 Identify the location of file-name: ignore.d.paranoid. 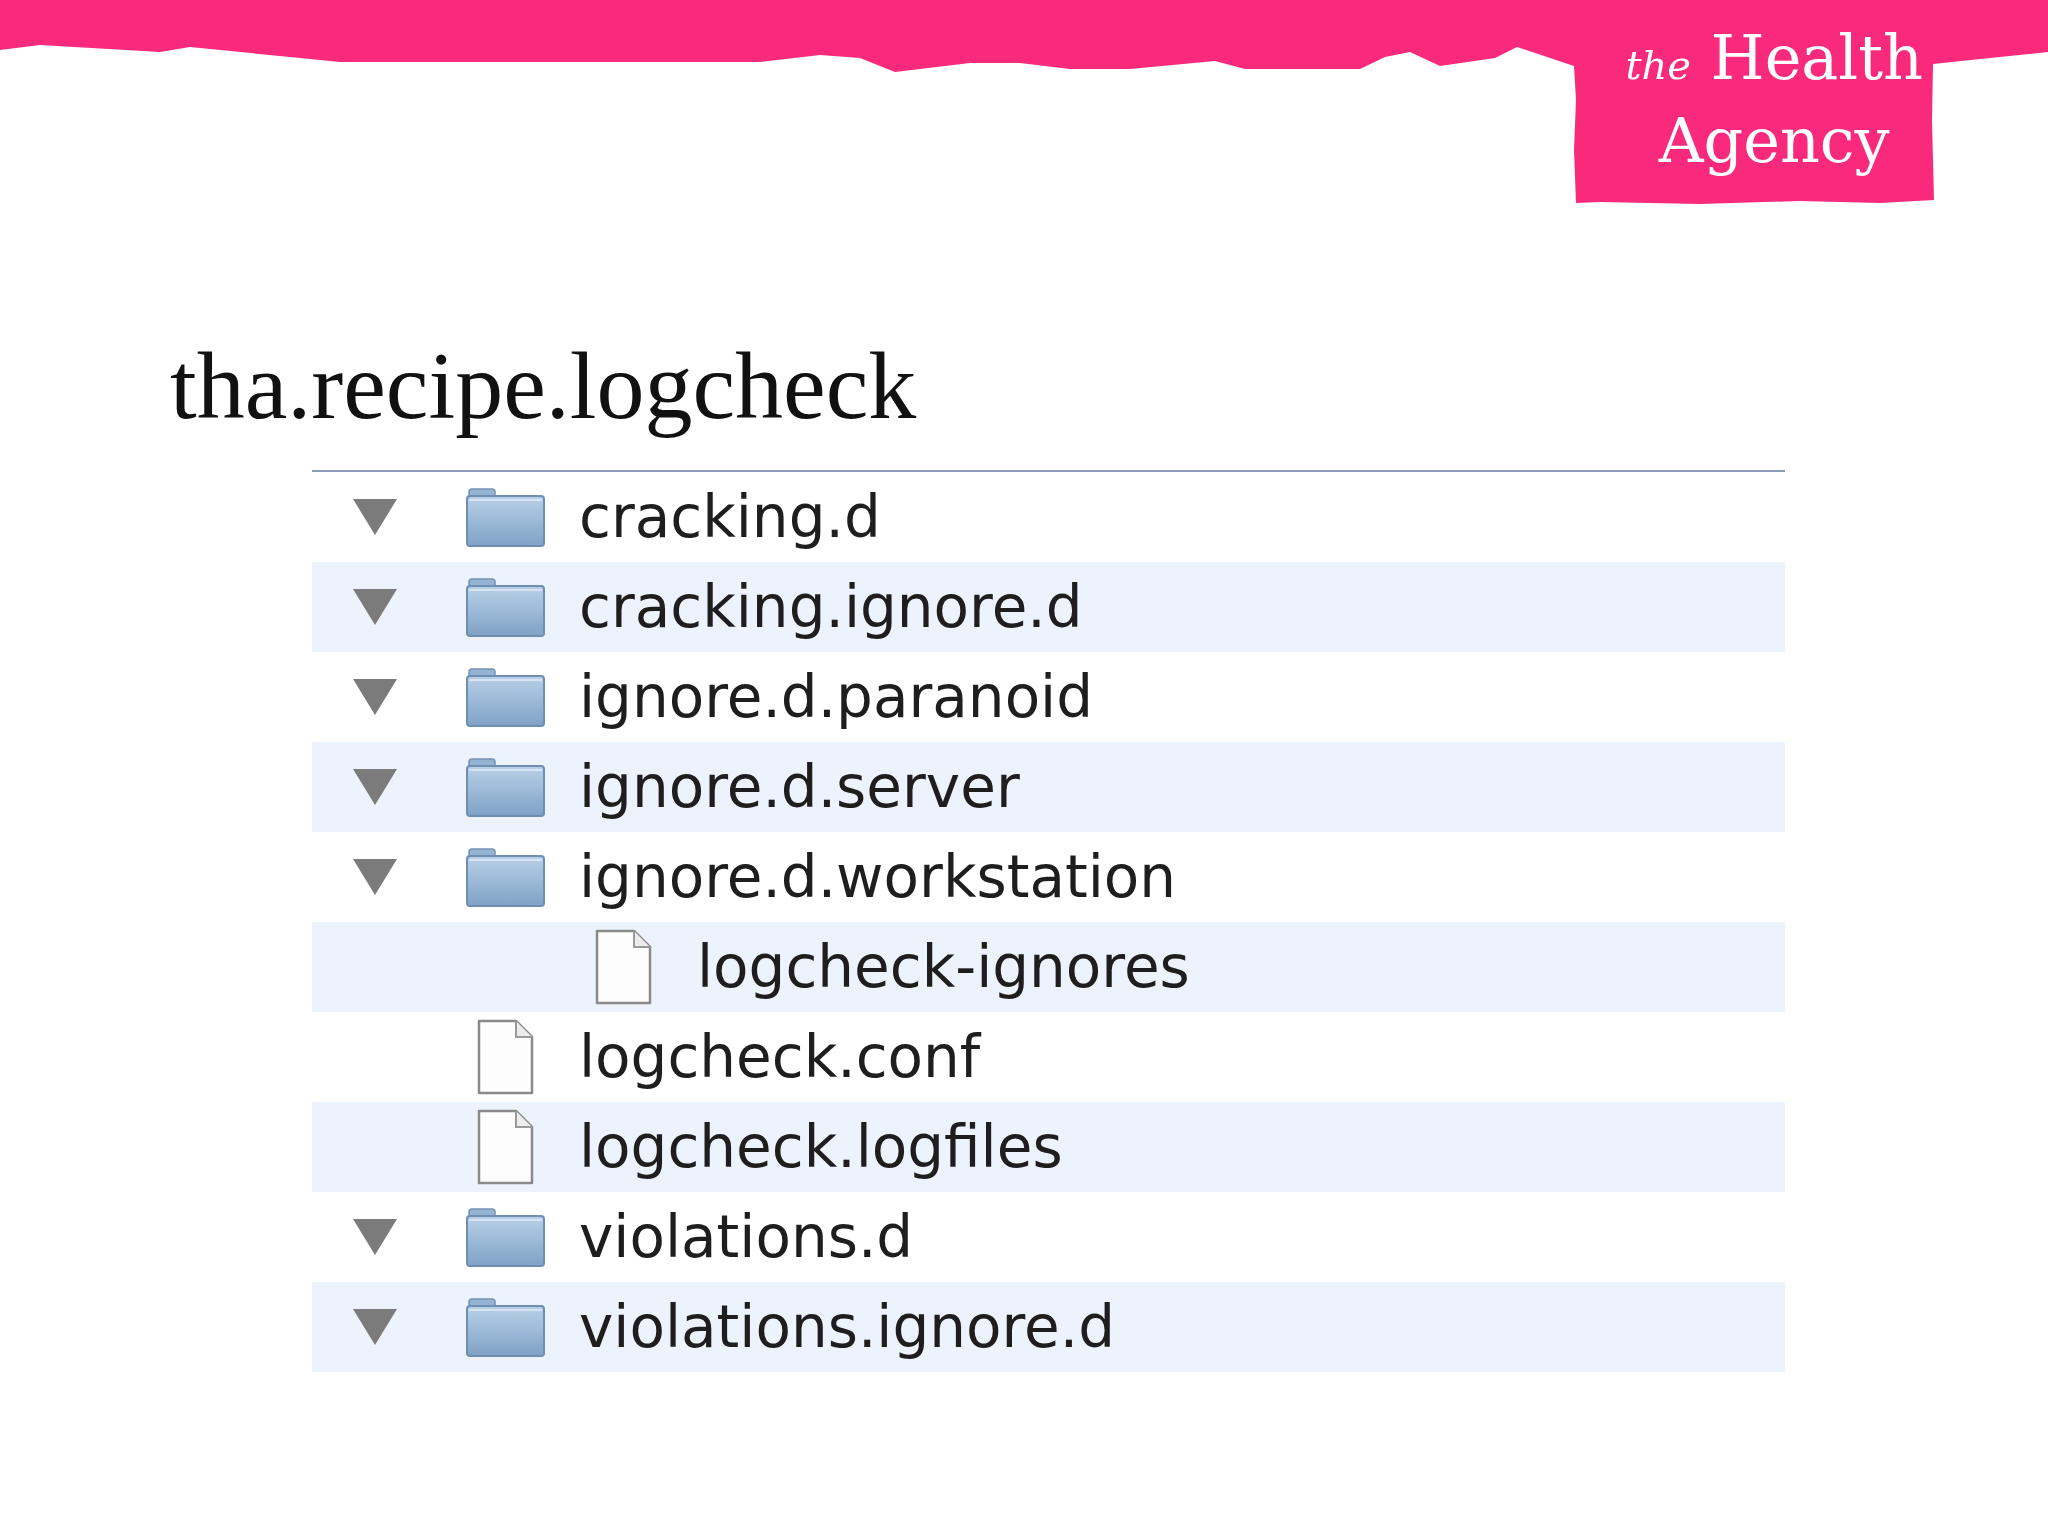
(836, 697).